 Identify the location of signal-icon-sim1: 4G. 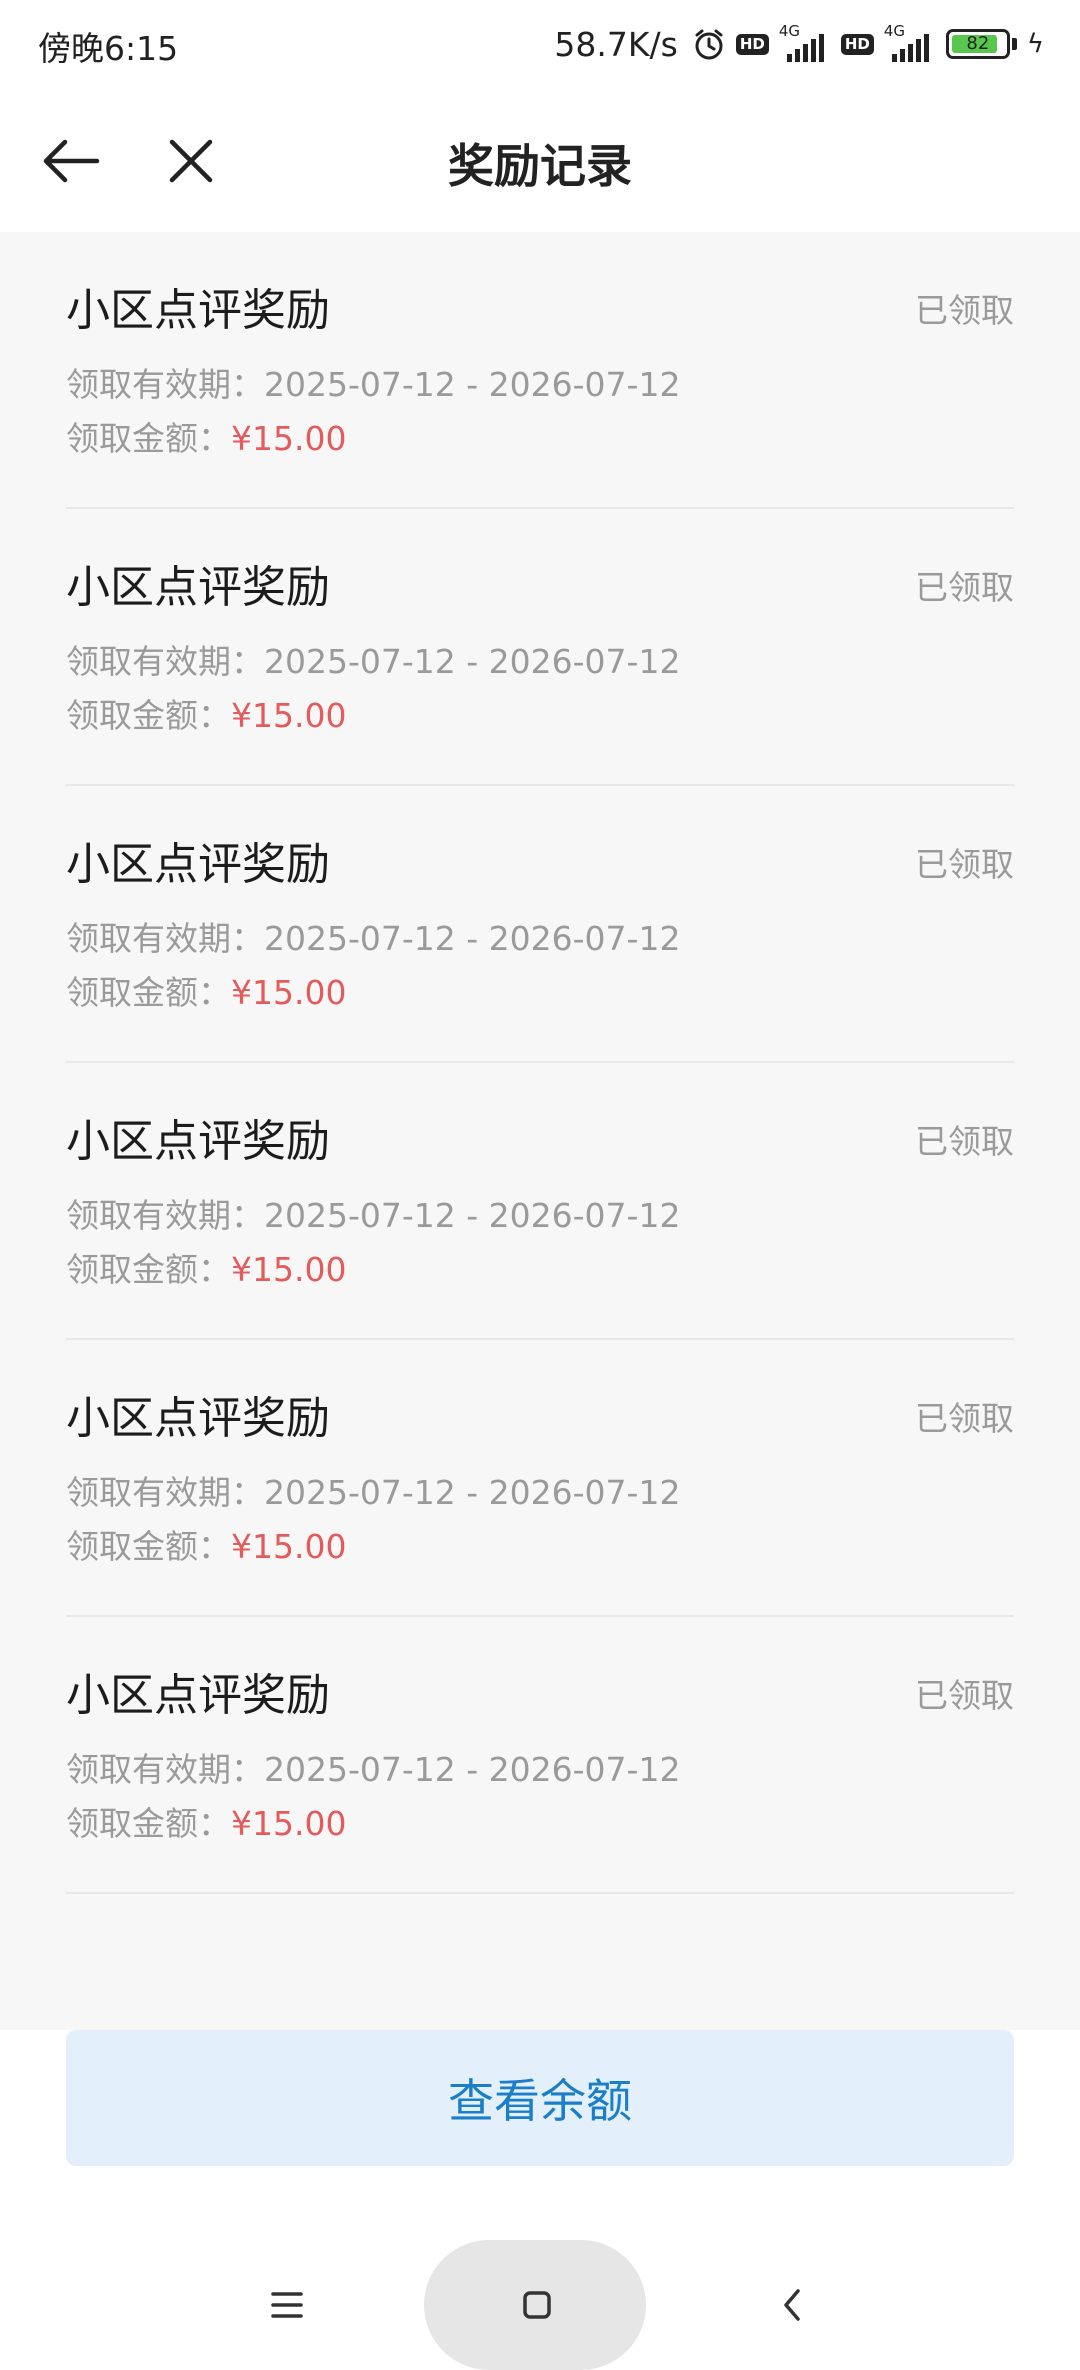
(805, 43).